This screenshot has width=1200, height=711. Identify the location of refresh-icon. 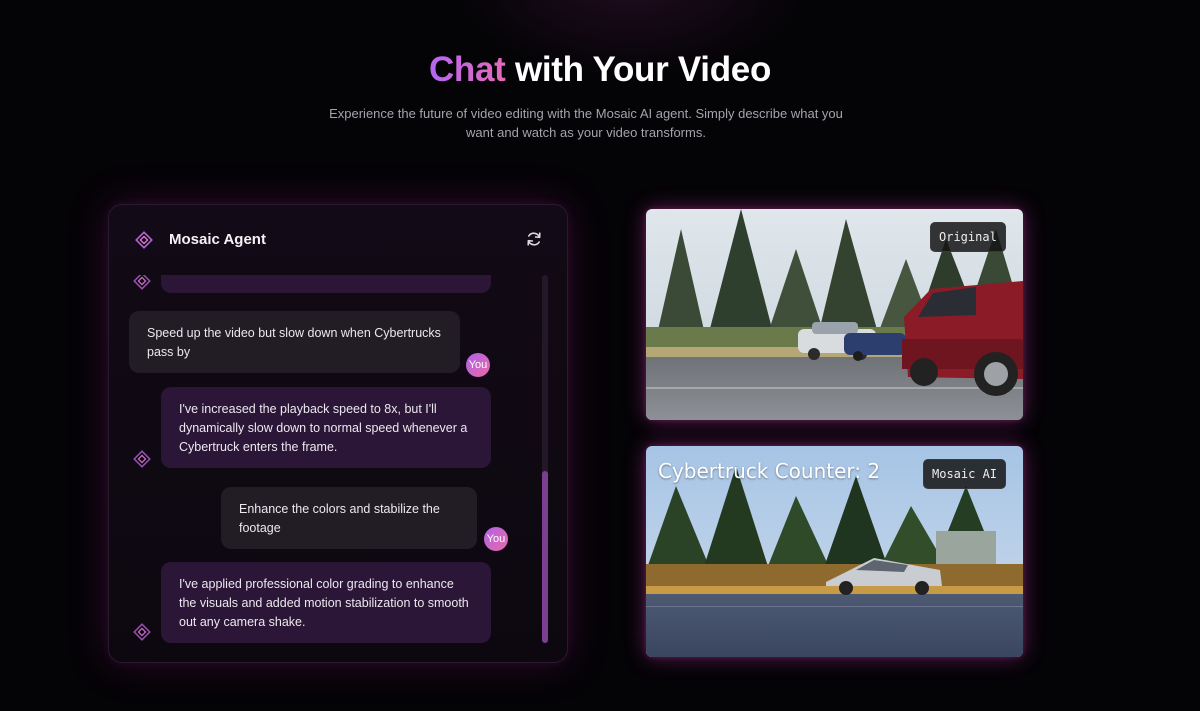
(534, 239).